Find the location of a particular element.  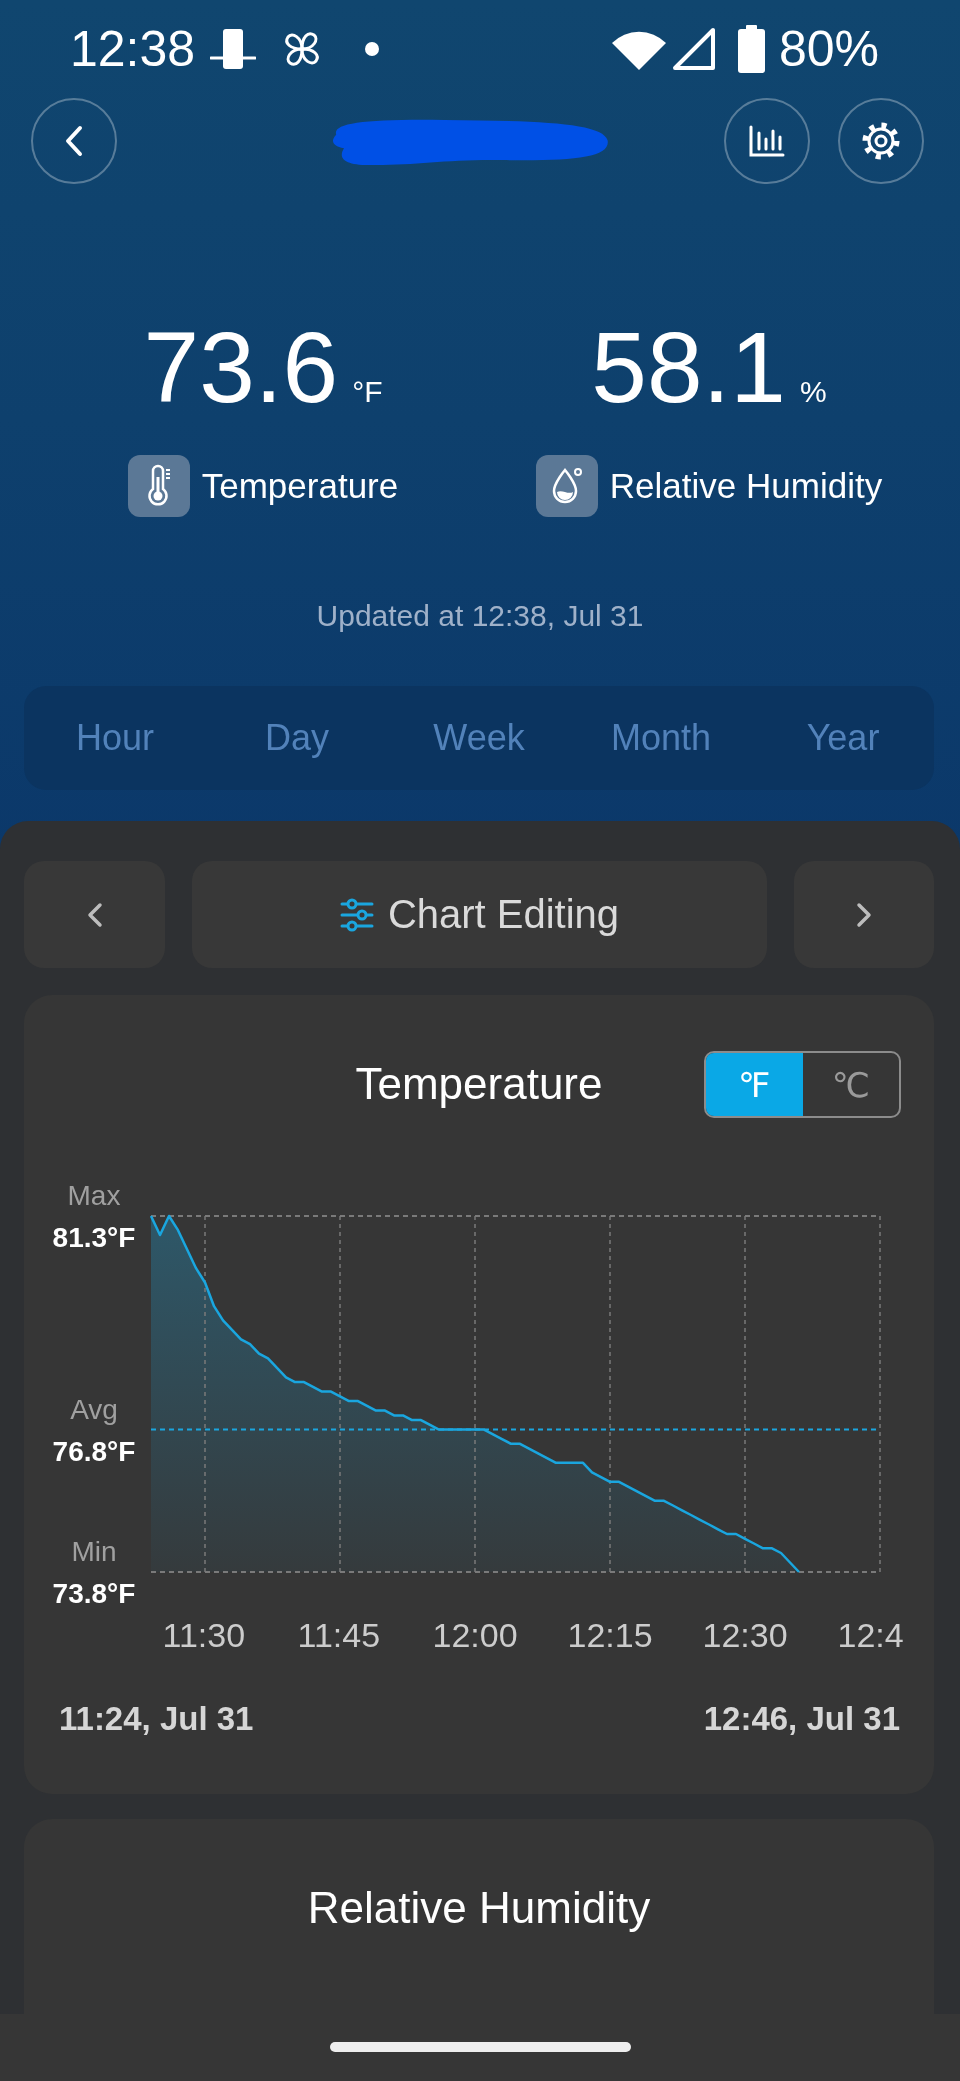

x-axis-label: 12:00 is located at coordinates (475, 1635).